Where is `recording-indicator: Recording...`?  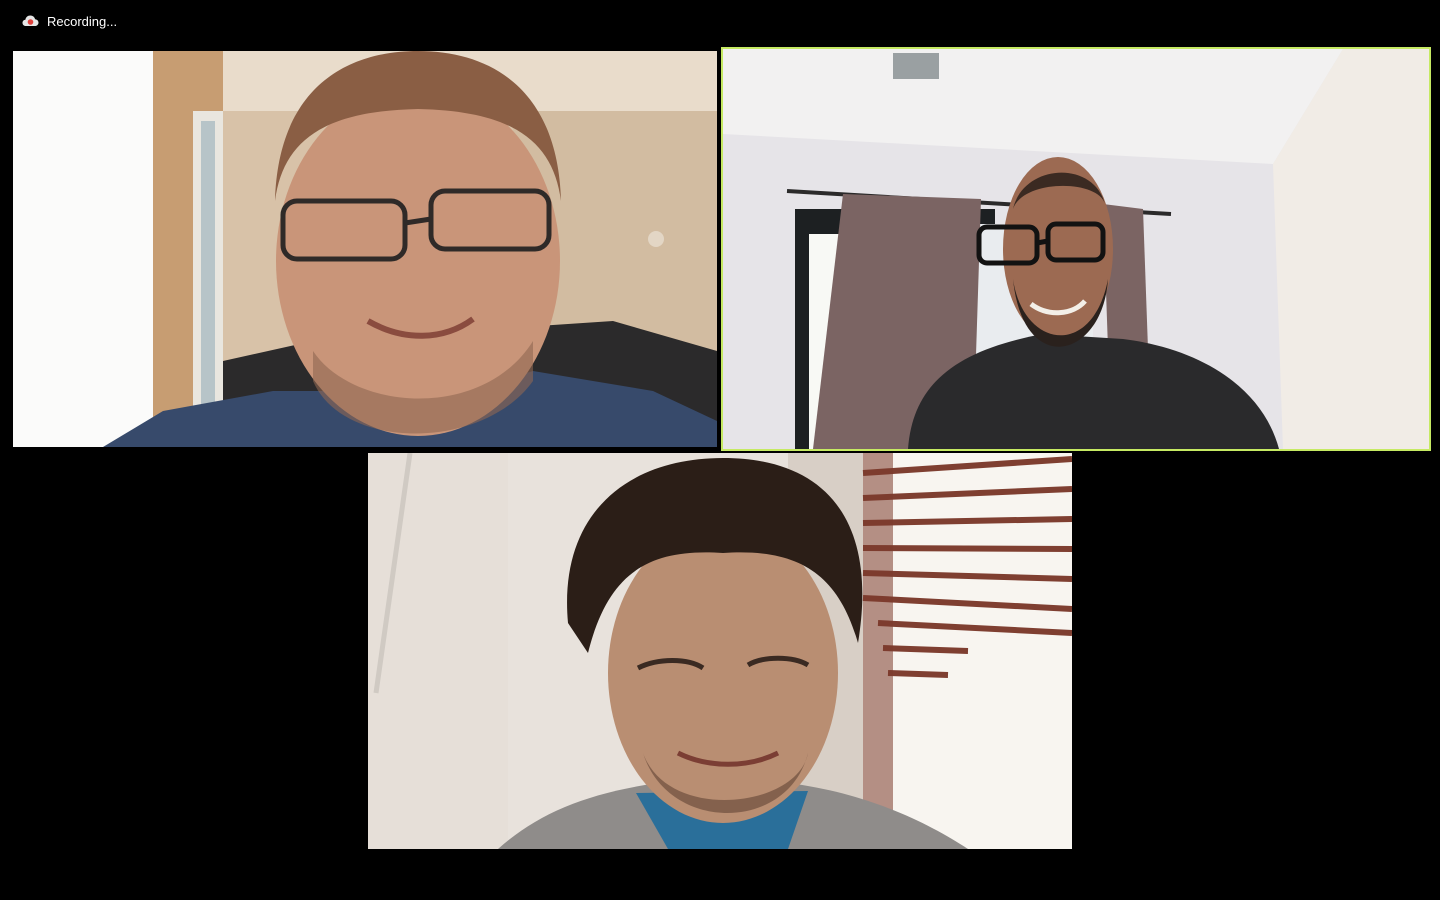 recording-indicator: Recording... is located at coordinates (69, 21).